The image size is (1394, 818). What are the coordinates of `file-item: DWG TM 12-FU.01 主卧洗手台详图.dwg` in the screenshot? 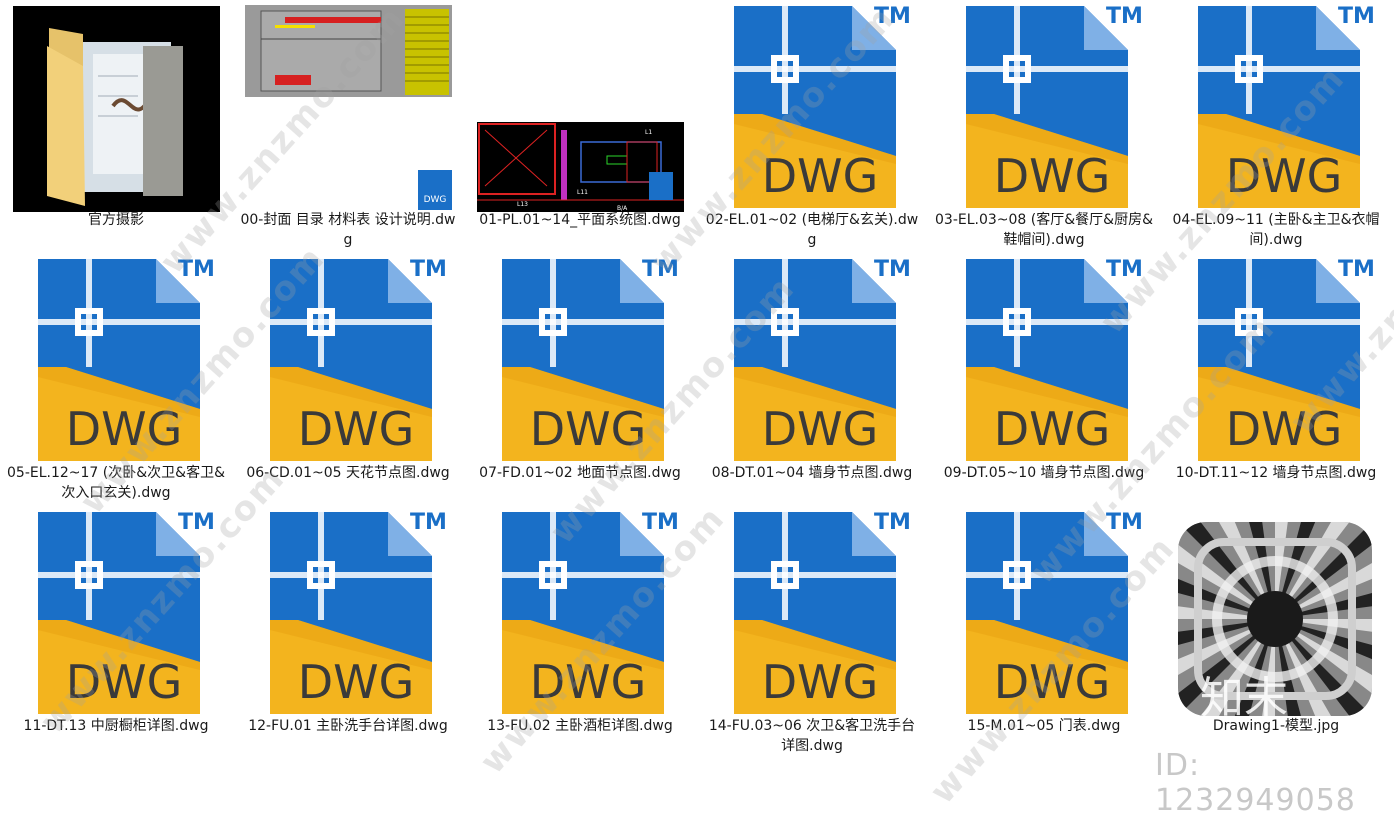 It's located at (348, 632).